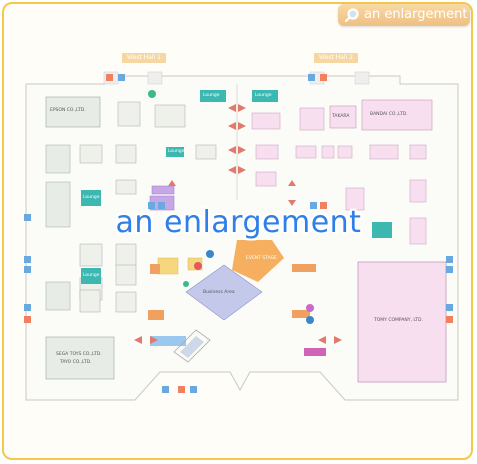 This screenshot has height=464, width=477. Describe the element at coordinates (261, 258) in the screenshot. I see `event-stage-label: EVENT STAGE` at that location.